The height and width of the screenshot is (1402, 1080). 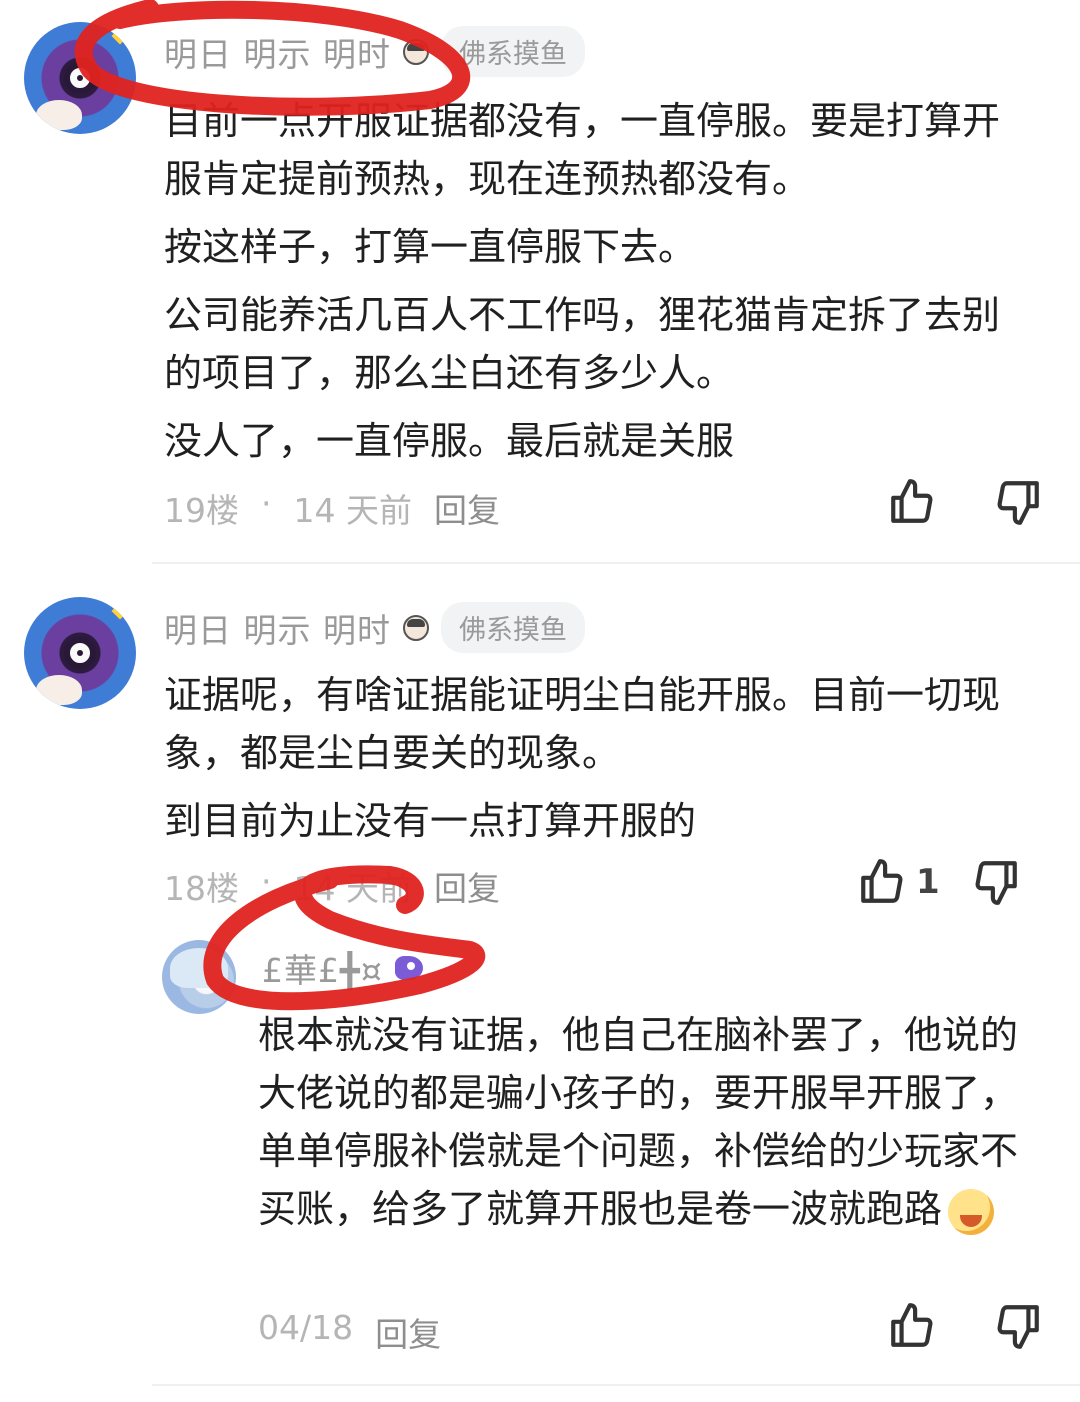 What do you see at coordinates (408, 968) in the screenshot?
I see `rocket-icon` at bounding box center [408, 968].